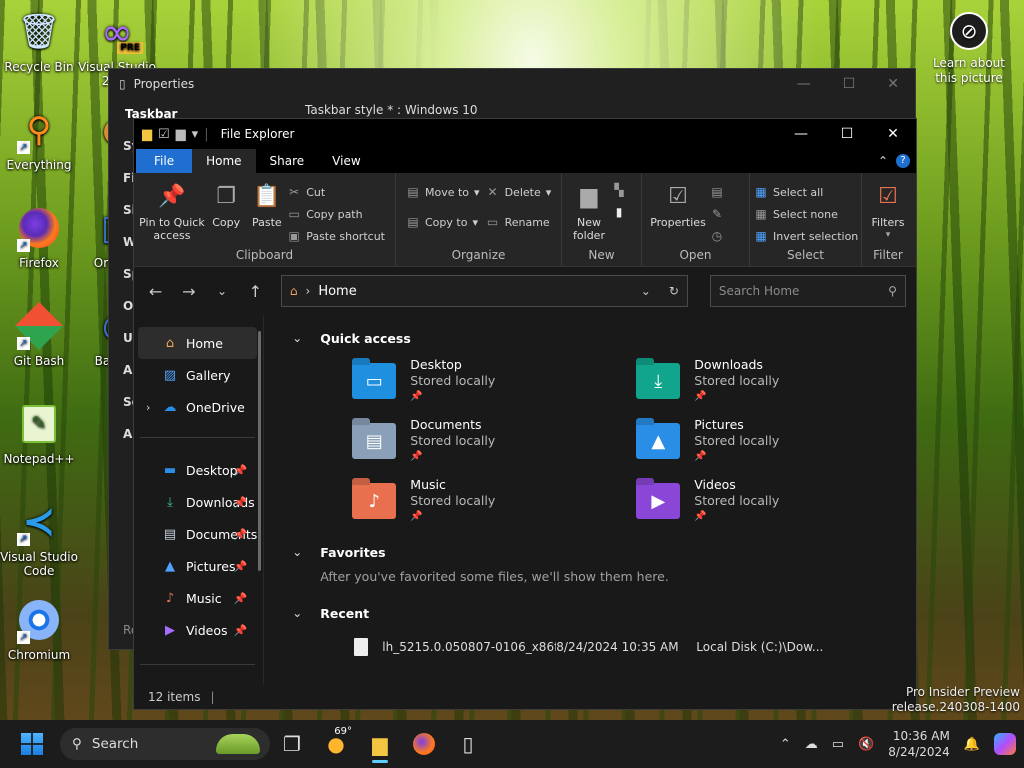 This screenshot has height=768, width=1024. Describe the element at coordinates (606, 552) in the screenshot. I see `section-favorites: ⌄ Favorites` at that location.